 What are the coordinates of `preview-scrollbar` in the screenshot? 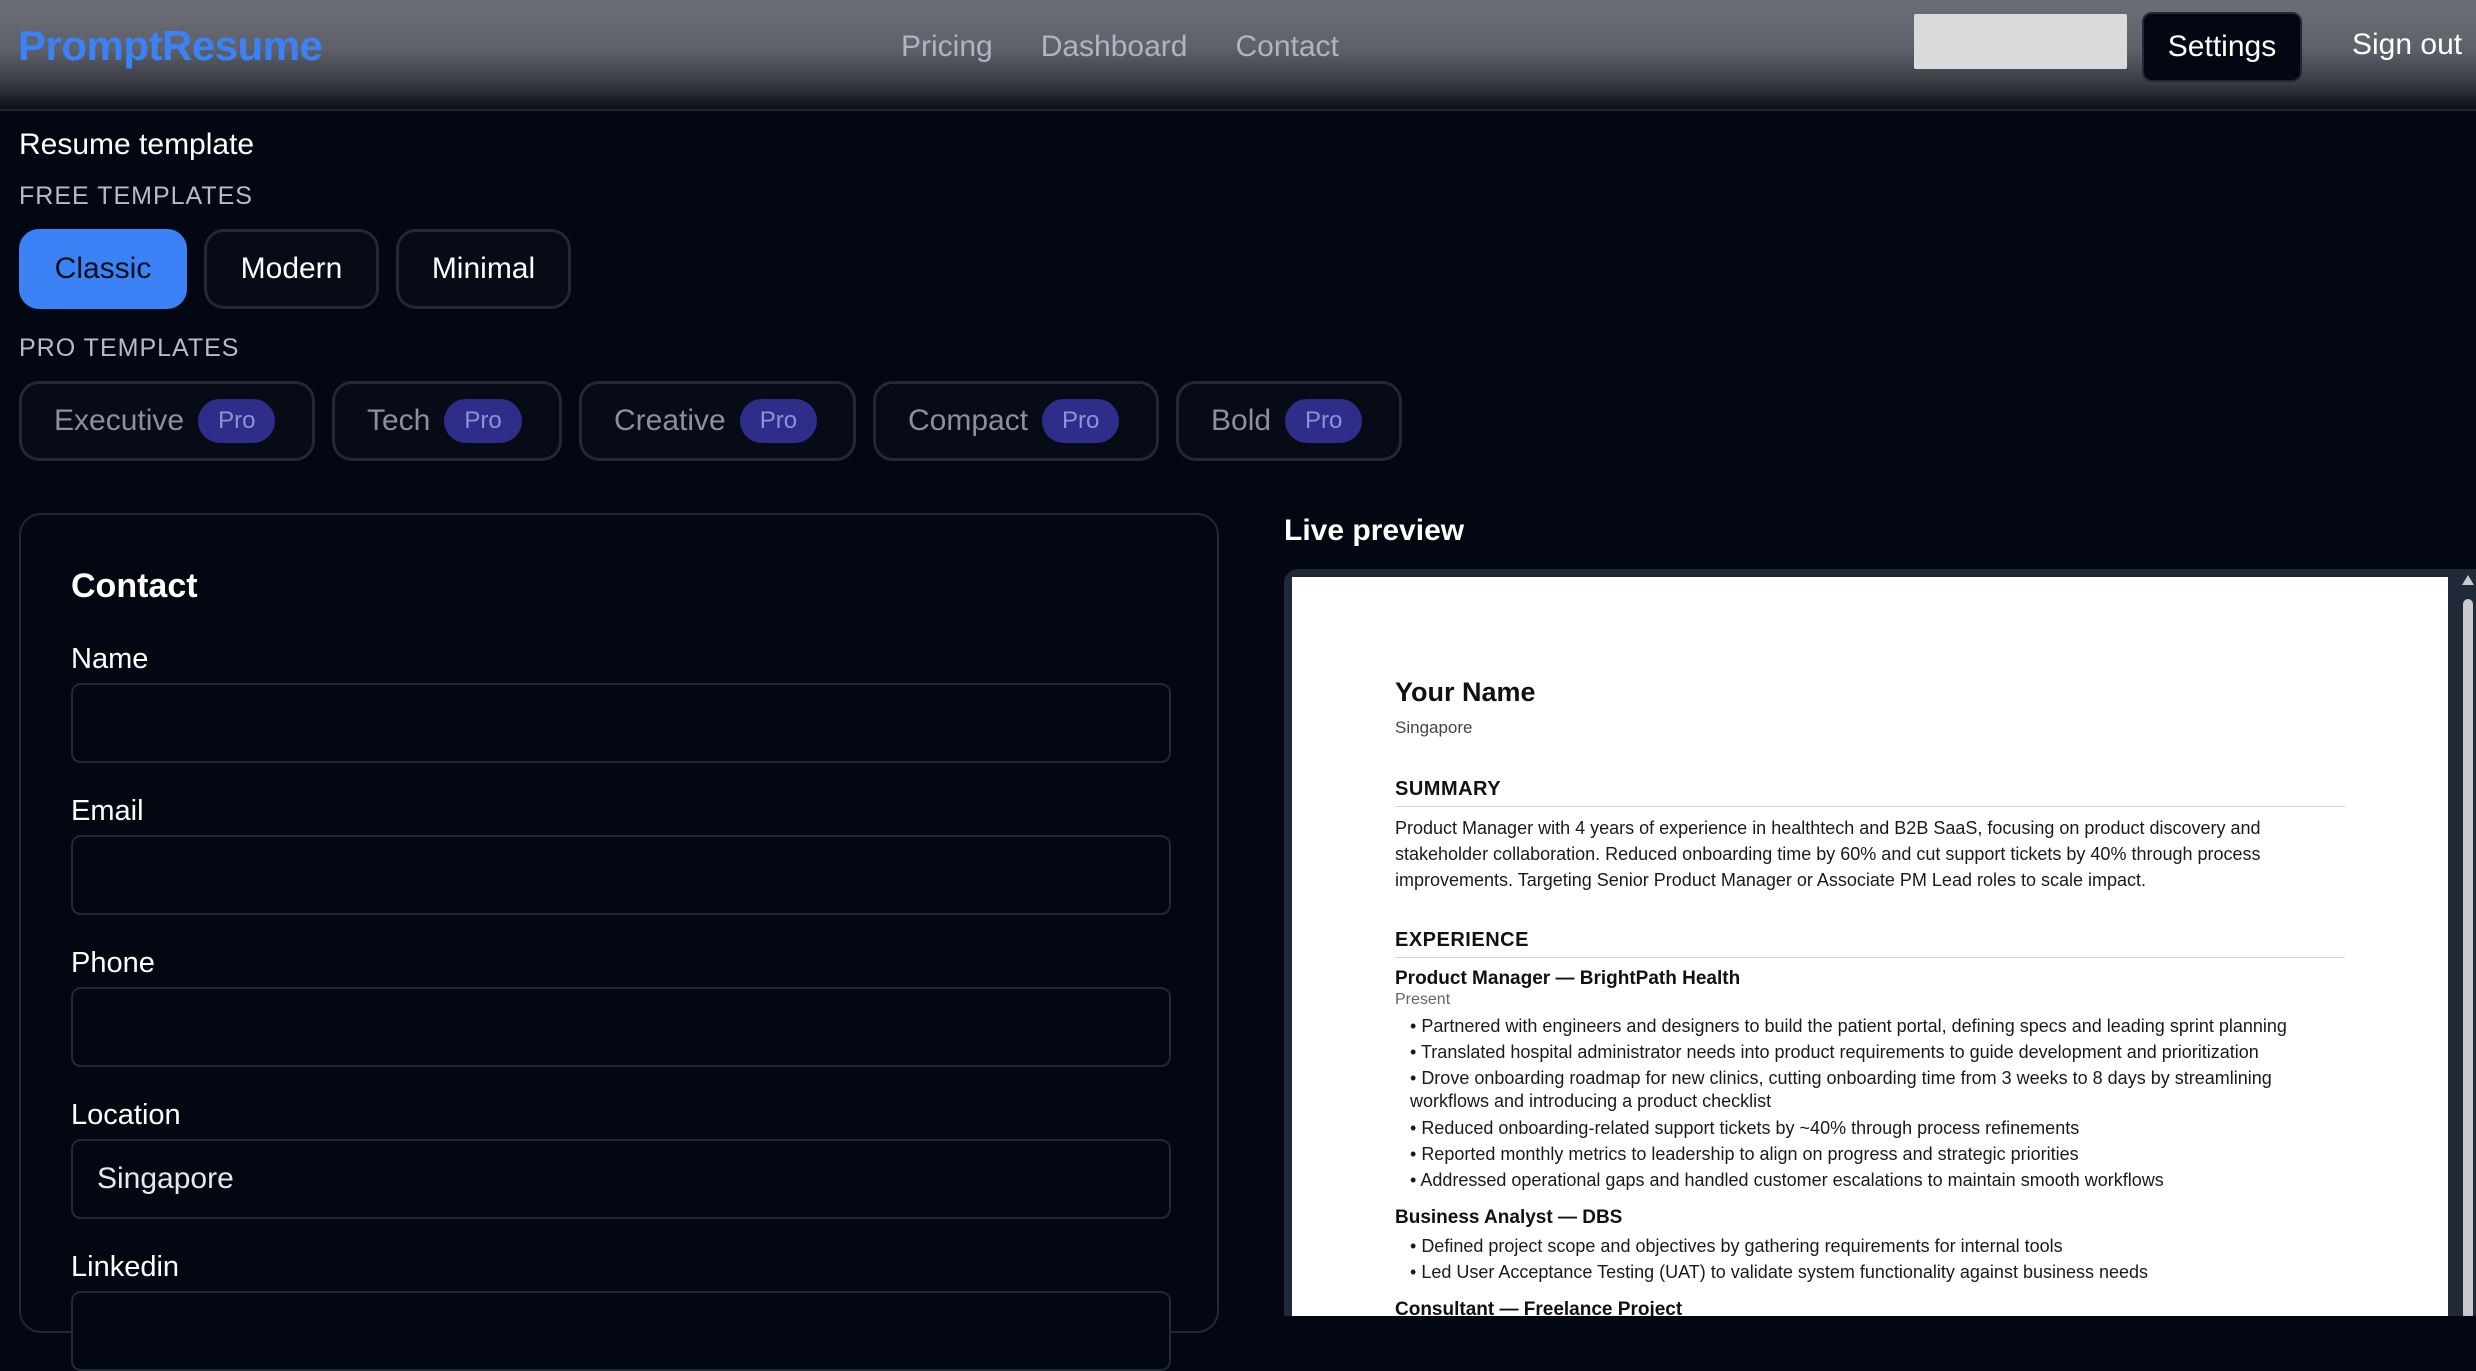 It's located at (2468, 942).